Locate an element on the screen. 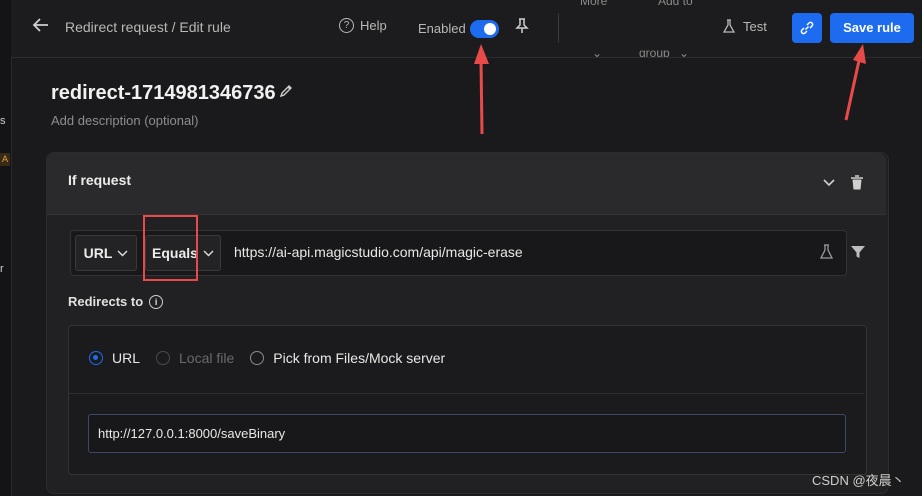 Image resolution: width=922 pixels, height=496 pixels. redirects-to-label: Redirects to i is located at coordinates (116, 301).